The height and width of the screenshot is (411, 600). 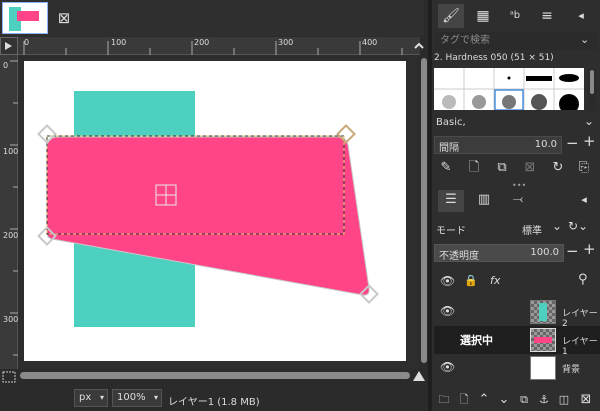 What do you see at coordinates (524, 400) in the screenshot?
I see `duplicate-layer-icon: ⧉` at bounding box center [524, 400].